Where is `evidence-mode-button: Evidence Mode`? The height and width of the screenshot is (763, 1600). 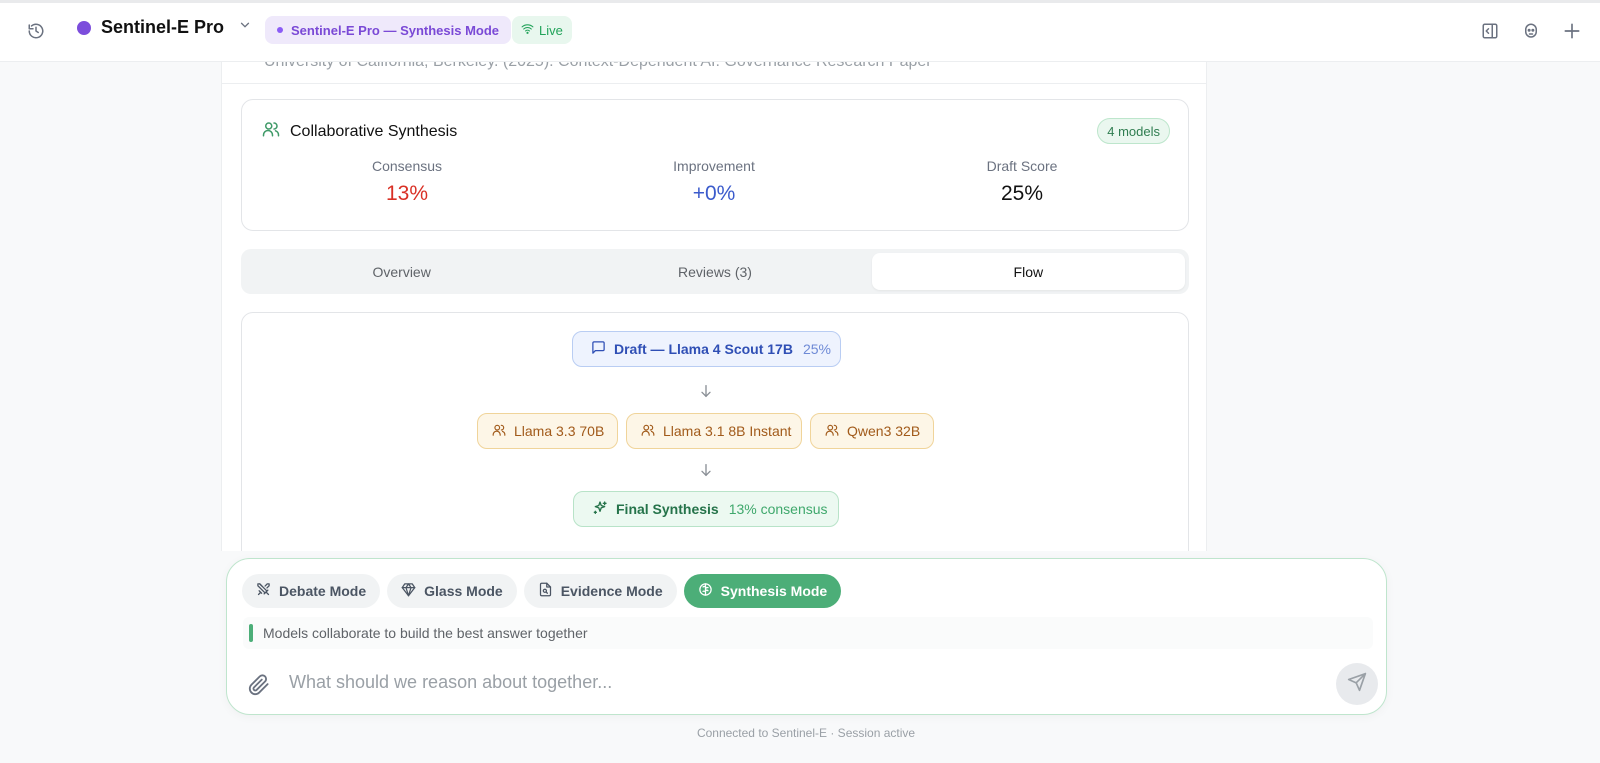
evidence-mode-button: Evidence Mode is located at coordinates (600, 591).